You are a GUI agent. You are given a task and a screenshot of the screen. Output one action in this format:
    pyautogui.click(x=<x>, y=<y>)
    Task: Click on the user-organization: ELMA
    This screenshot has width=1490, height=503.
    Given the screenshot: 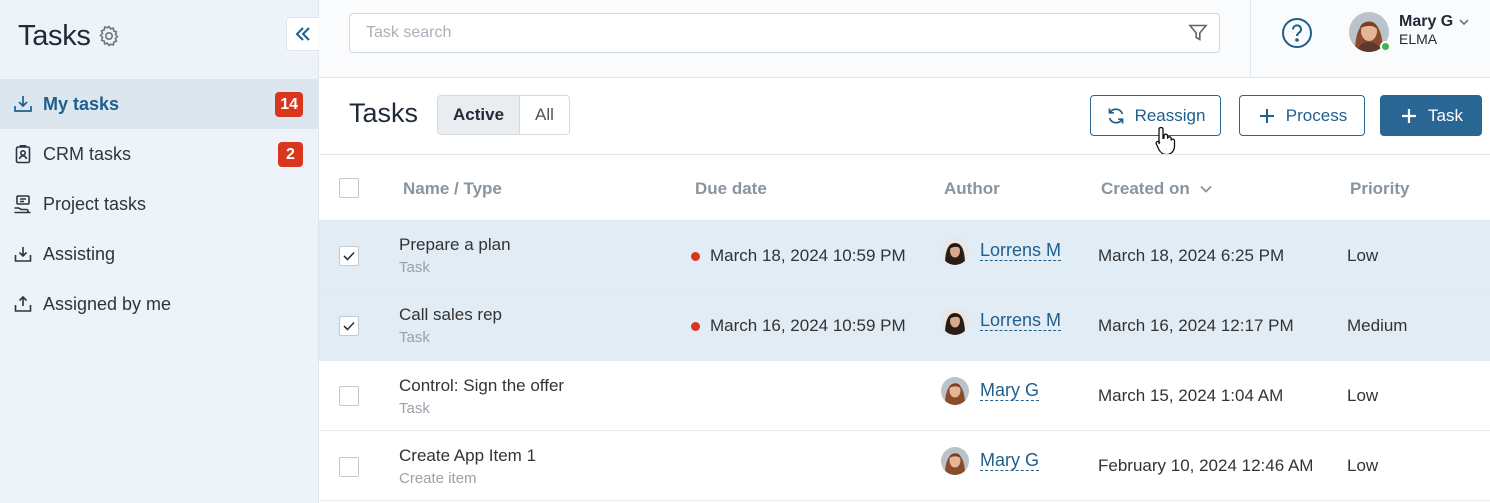 What is the action you would take?
    pyautogui.click(x=1418, y=39)
    